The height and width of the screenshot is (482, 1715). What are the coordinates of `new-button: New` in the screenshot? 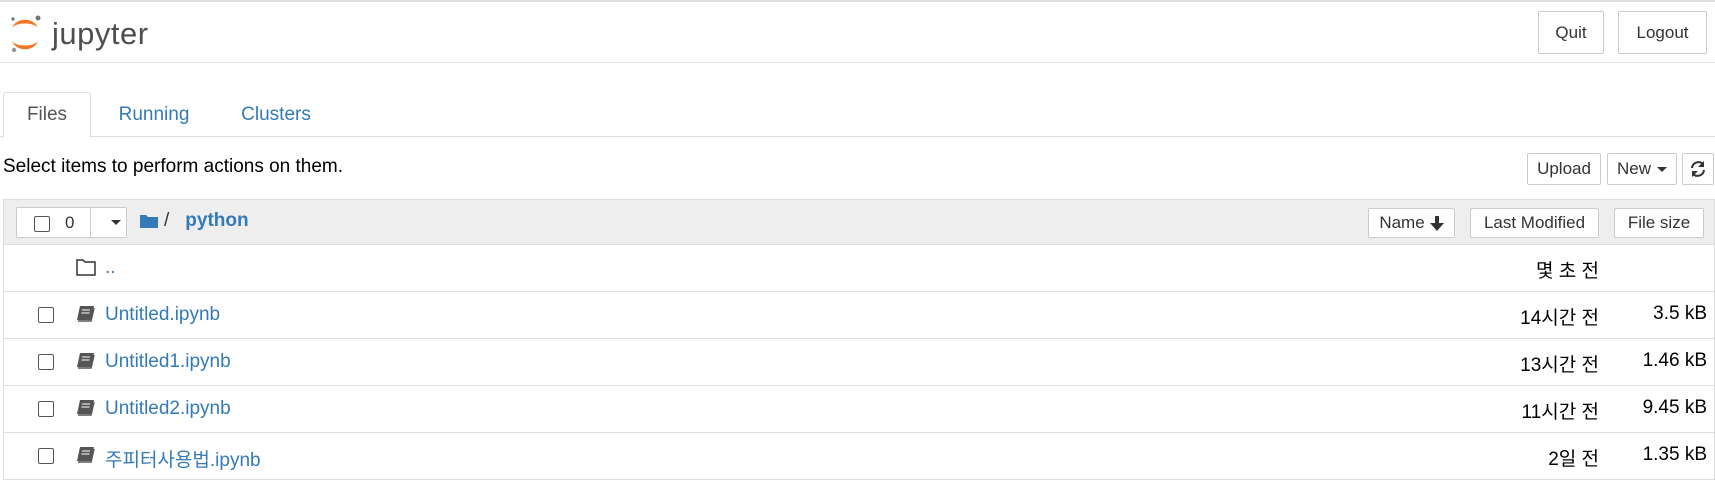 It's located at (1642, 169).